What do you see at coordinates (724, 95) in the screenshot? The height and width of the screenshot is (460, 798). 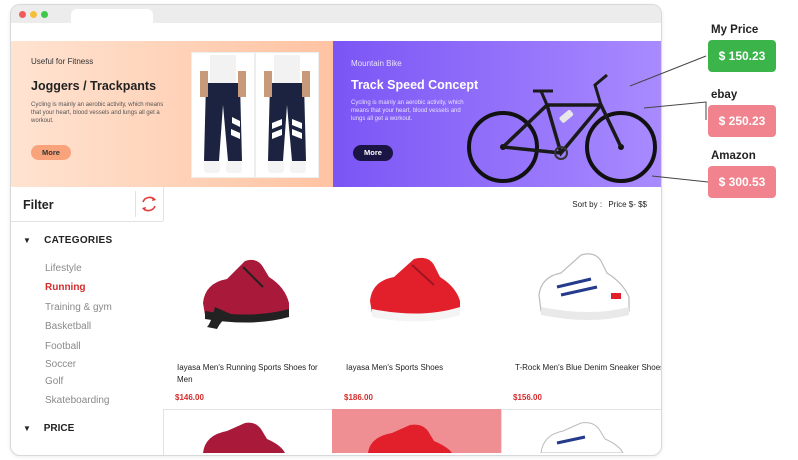 I see `store-label: ebay` at bounding box center [724, 95].